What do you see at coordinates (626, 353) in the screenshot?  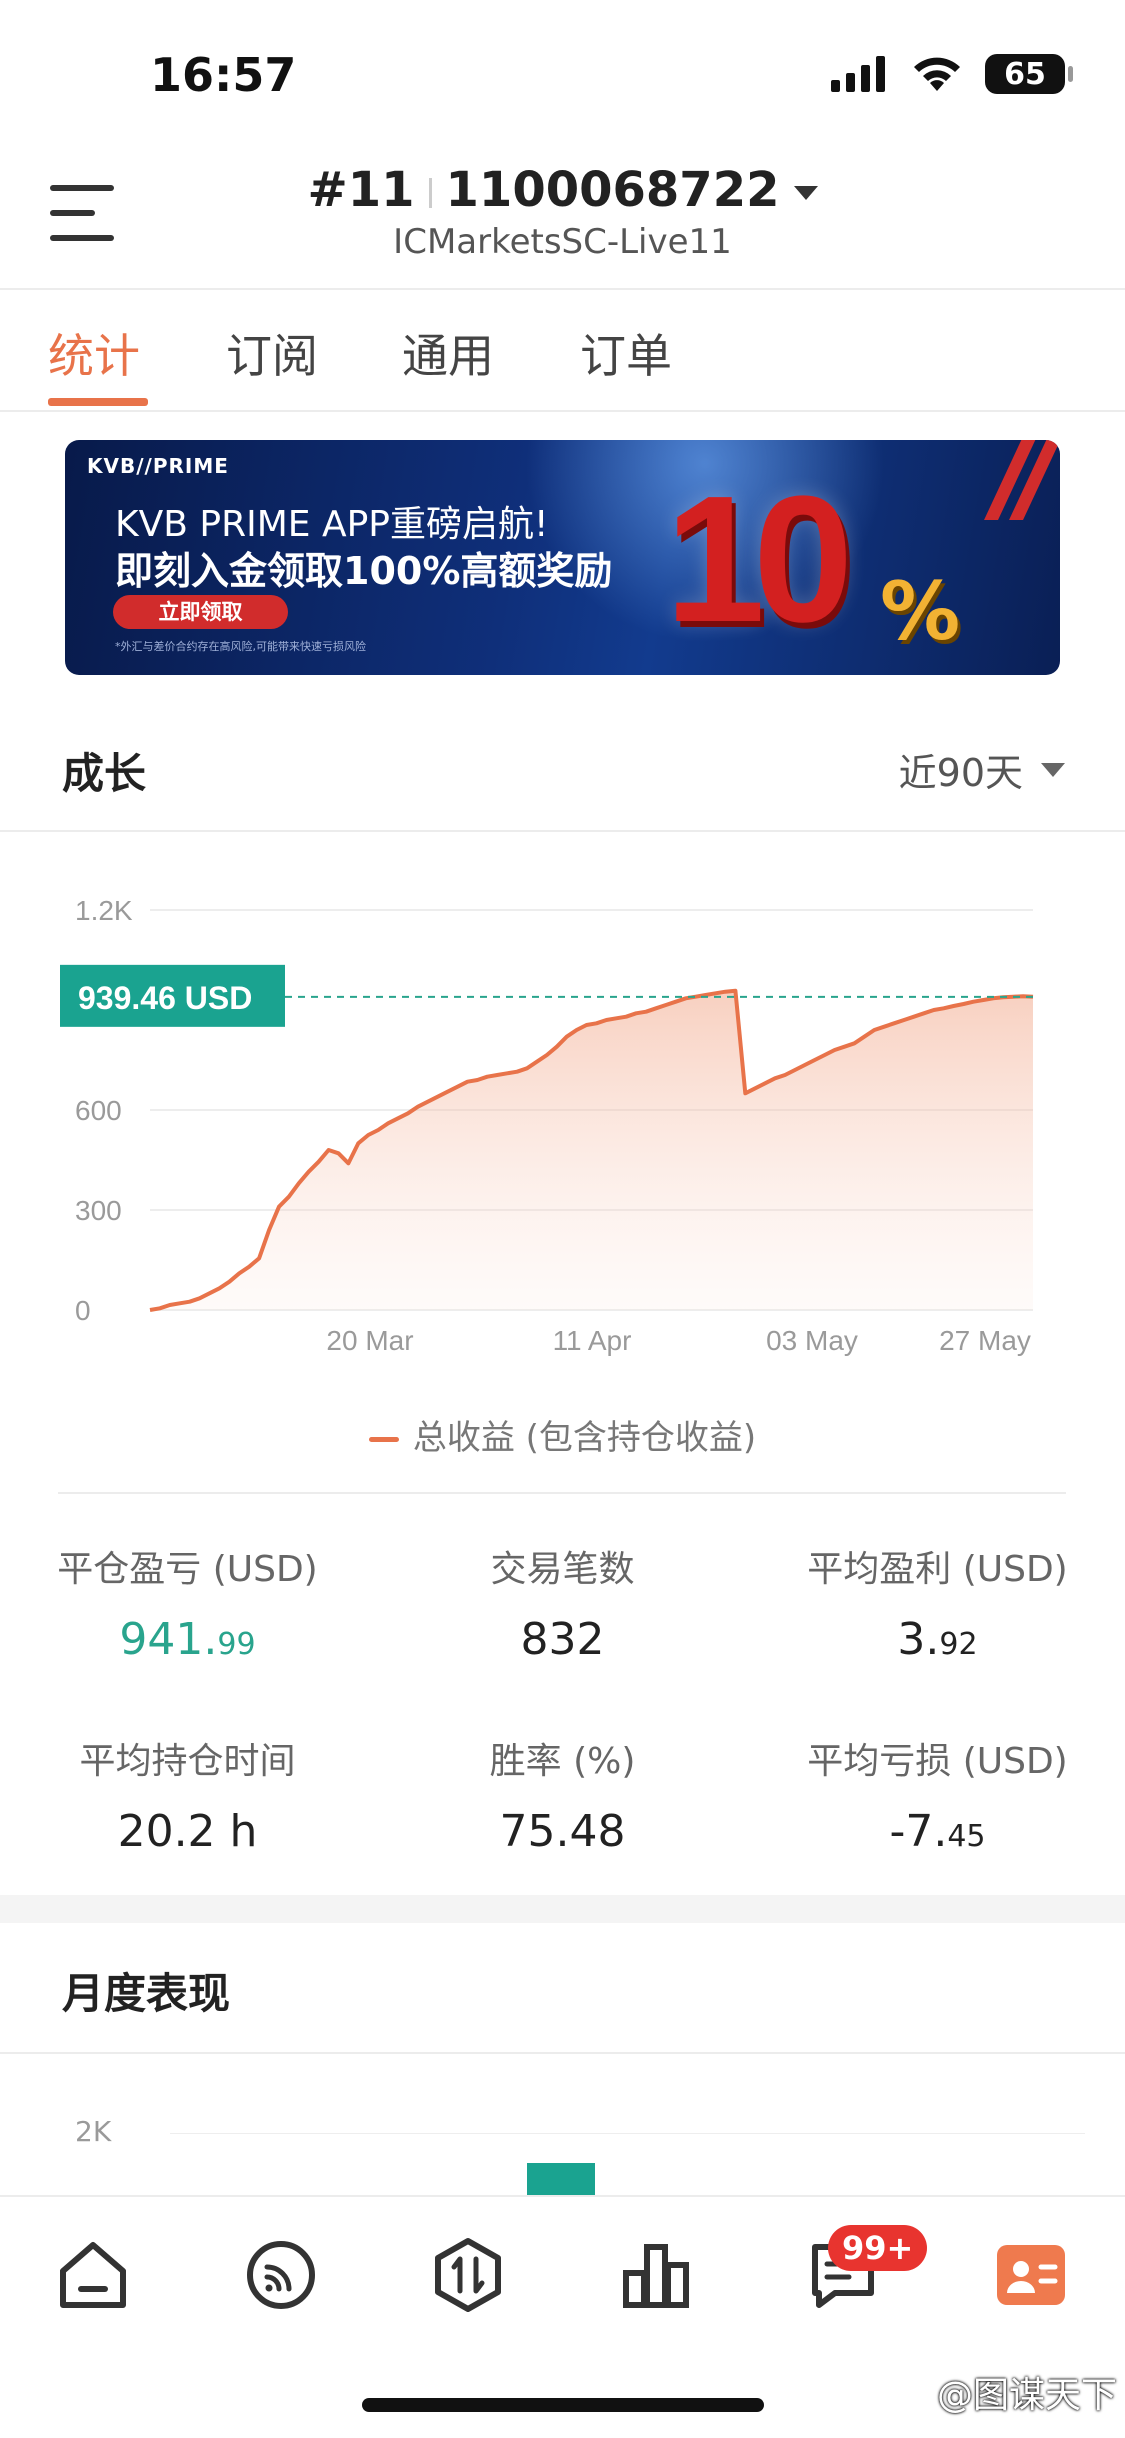 I see `tab-orders: 订单` at bounding box center [626, 353].